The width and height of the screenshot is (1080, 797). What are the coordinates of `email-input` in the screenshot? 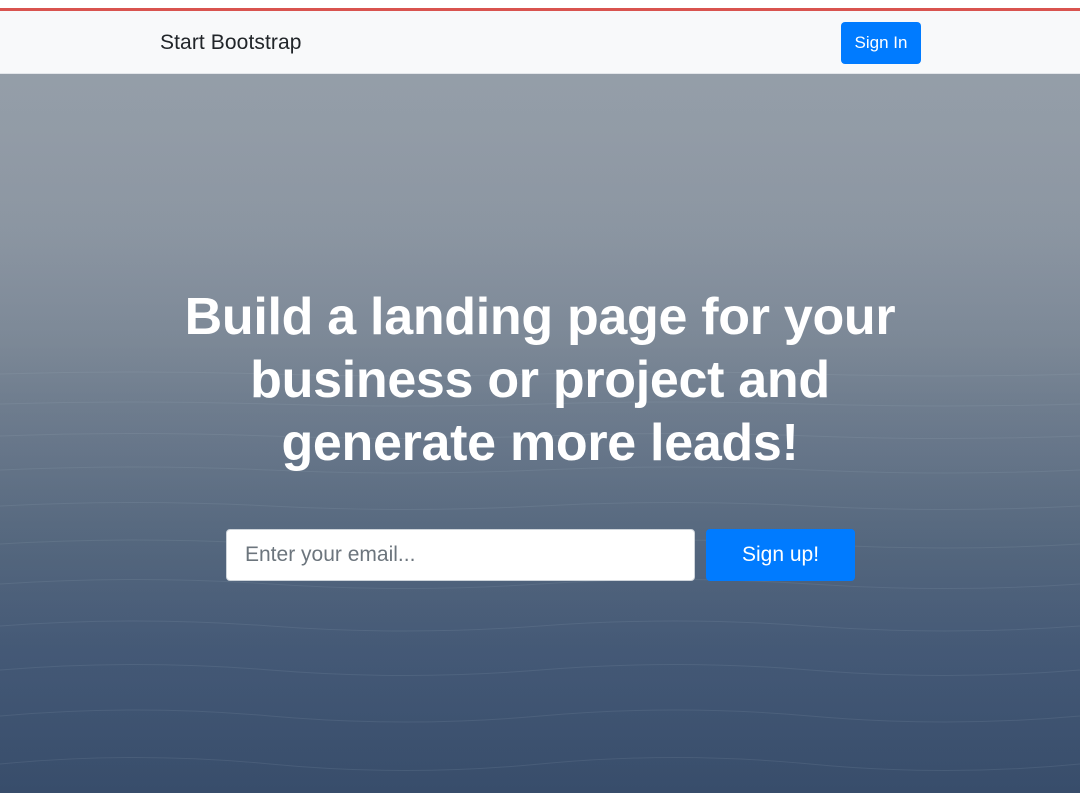 It's located at (460, 555).